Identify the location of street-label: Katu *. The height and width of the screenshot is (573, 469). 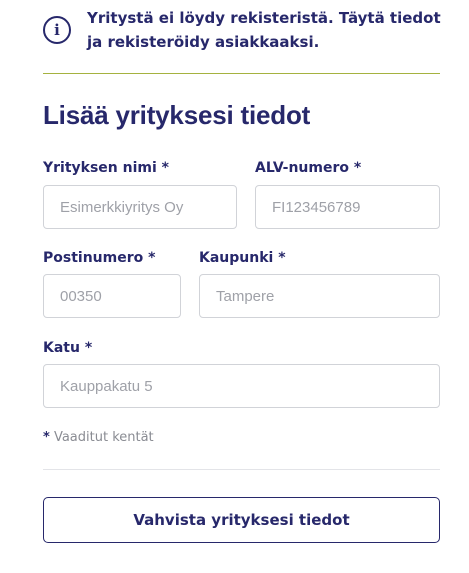
(68, 348).